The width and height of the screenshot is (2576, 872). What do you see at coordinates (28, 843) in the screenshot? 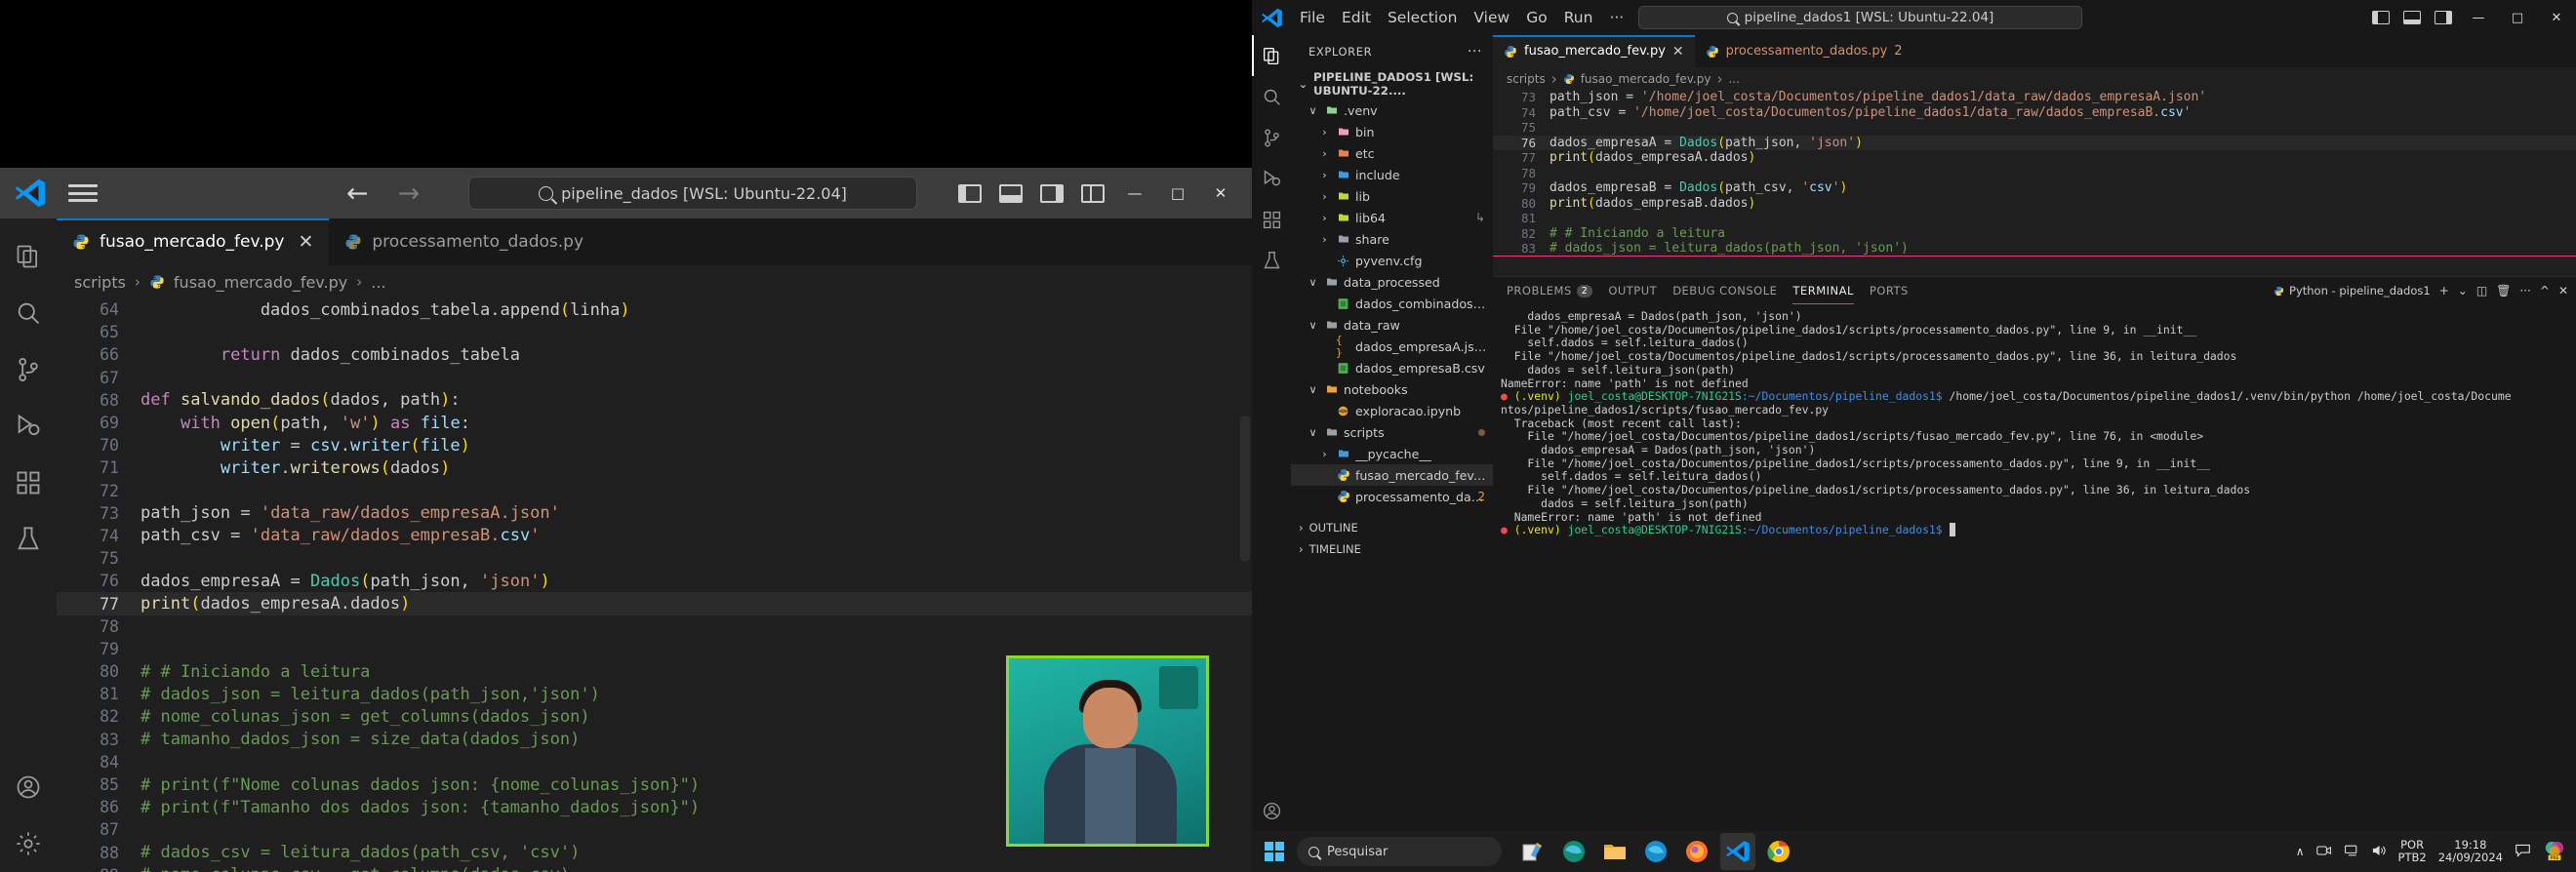
I see `gear-icon` at bounding box center [28, 843].